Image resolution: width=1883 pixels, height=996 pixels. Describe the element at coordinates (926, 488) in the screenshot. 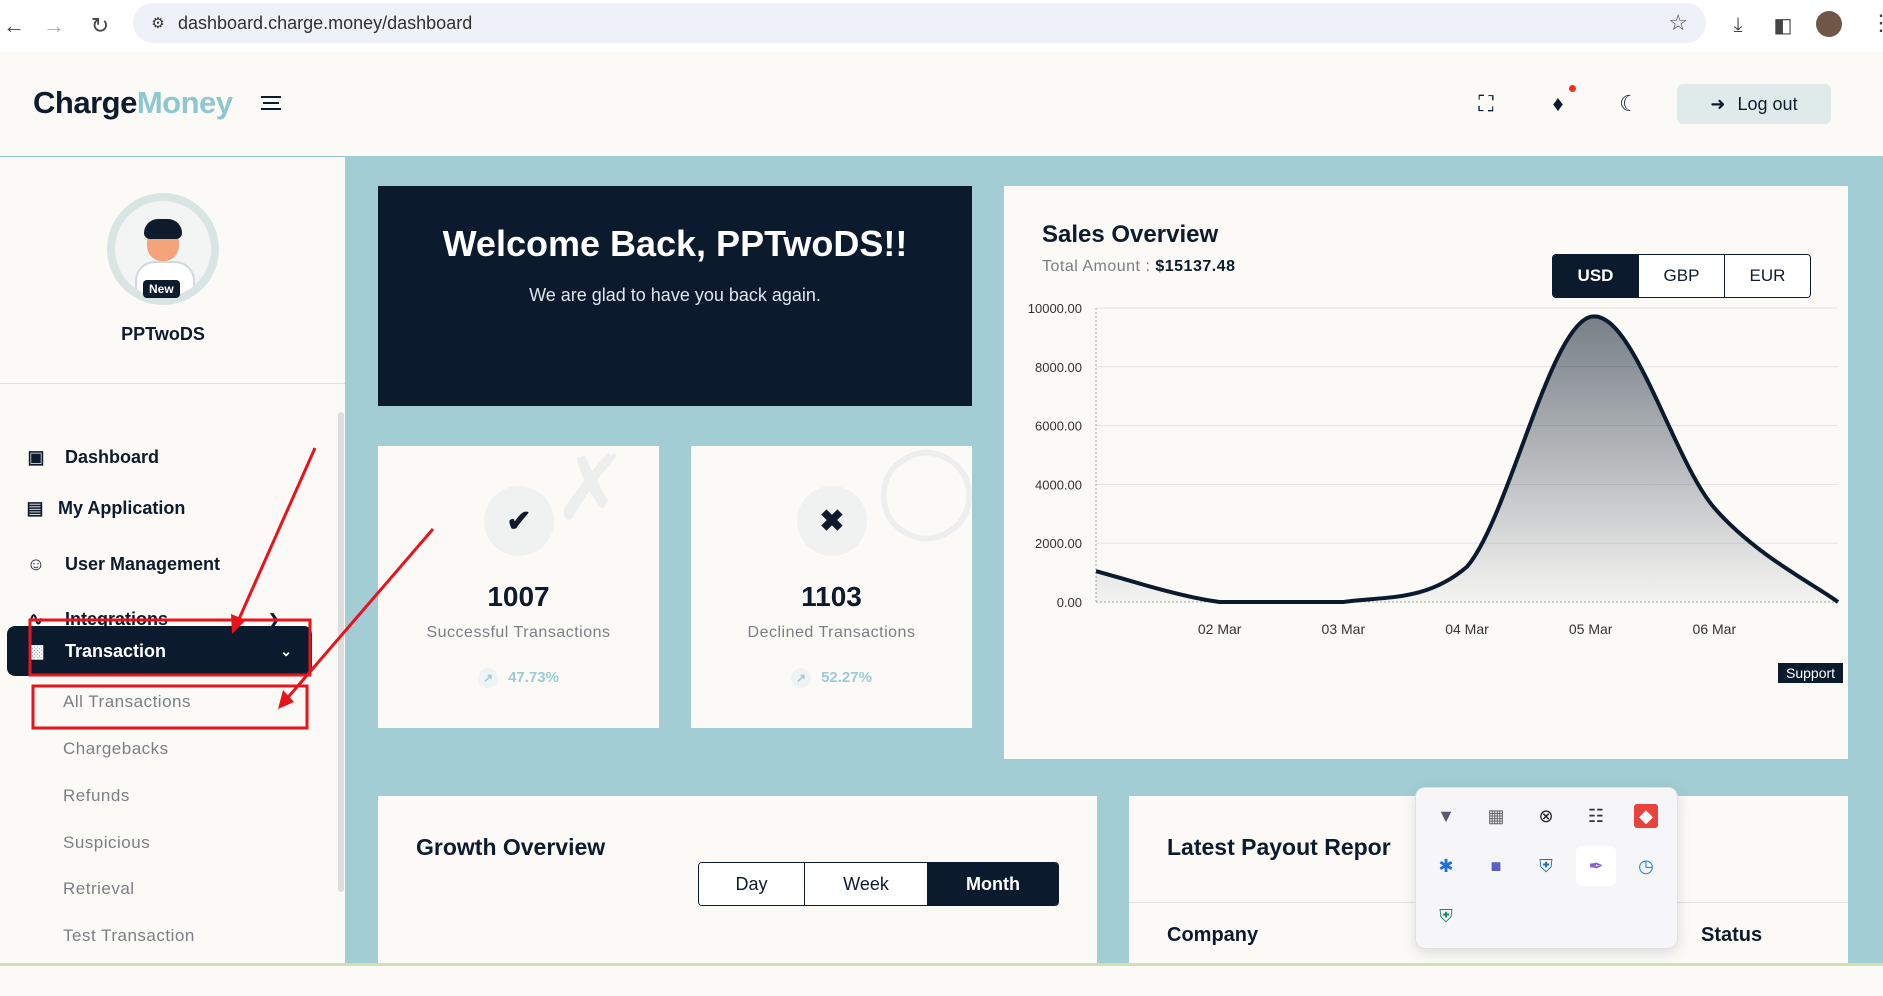

I see `watermark-icon: ◯` at that location.